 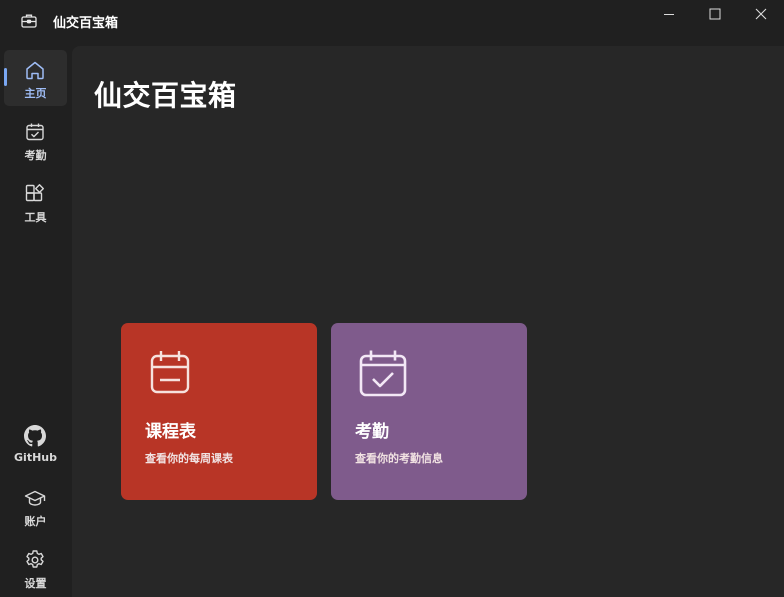 I want to click on card-title: 考勤, so click(x=372, y=432).